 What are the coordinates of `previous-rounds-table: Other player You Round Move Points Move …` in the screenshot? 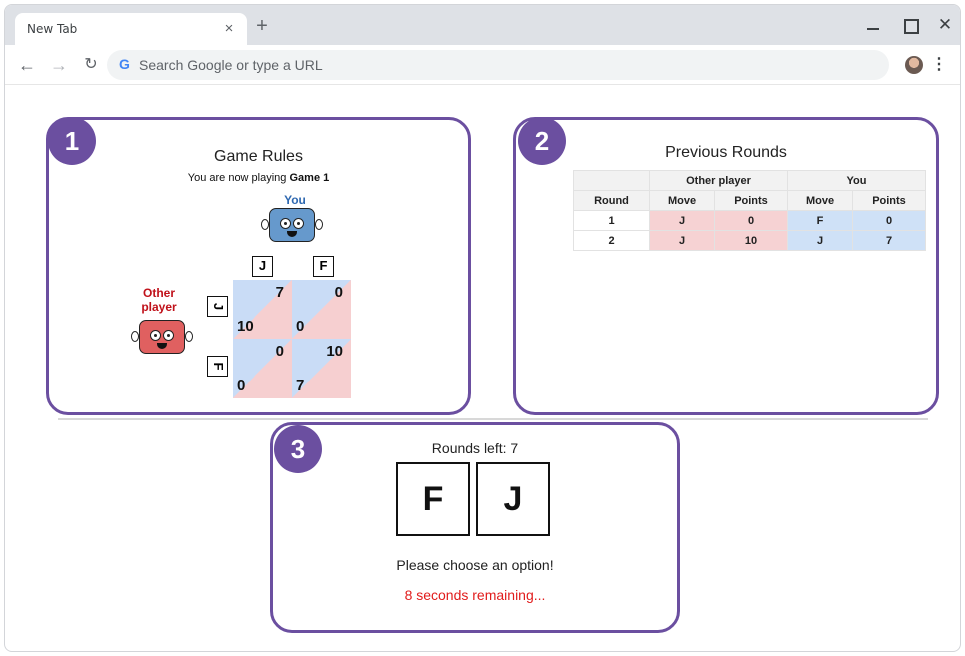 It's located at (749, 210).